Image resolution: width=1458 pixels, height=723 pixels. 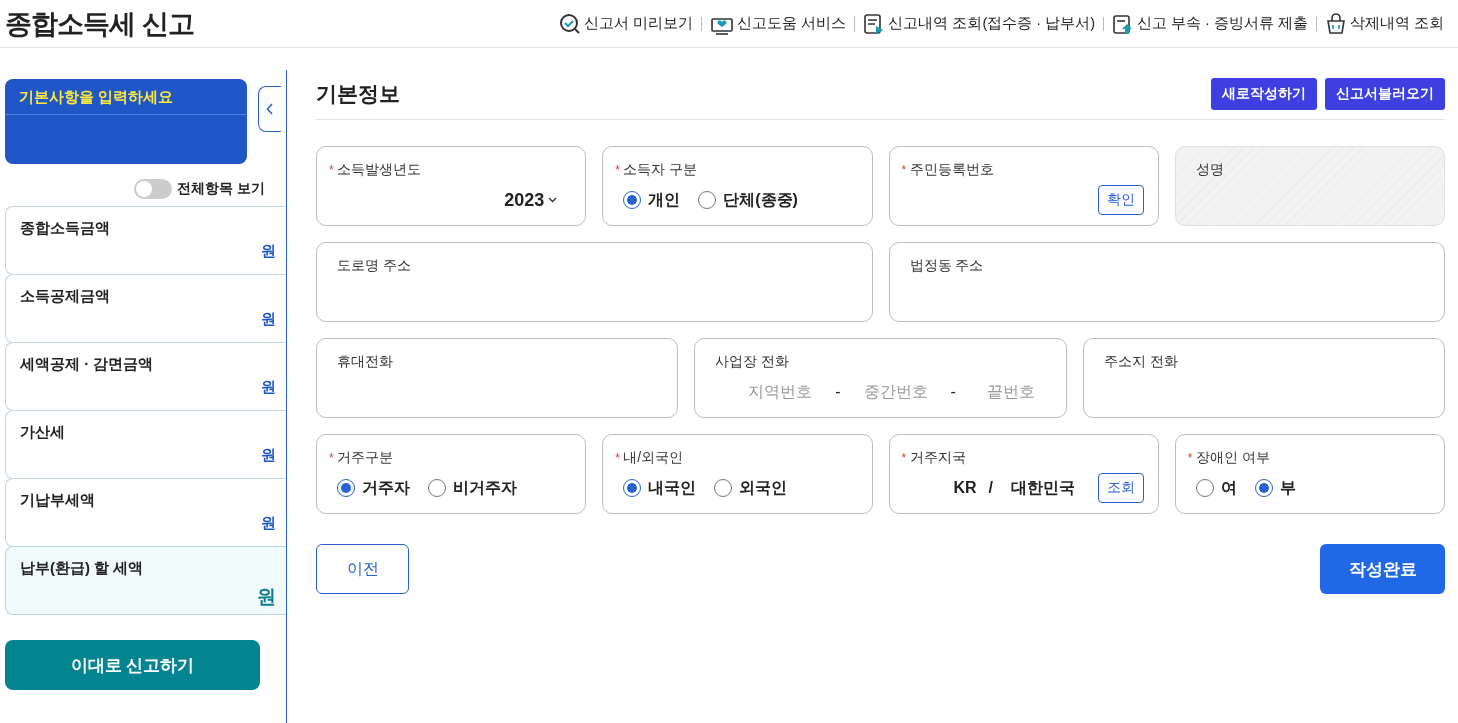 What do you see at coordinates (1287, 487) in the screenshot?
I see `radio-label: 부` at bounding box center [1287, 487].